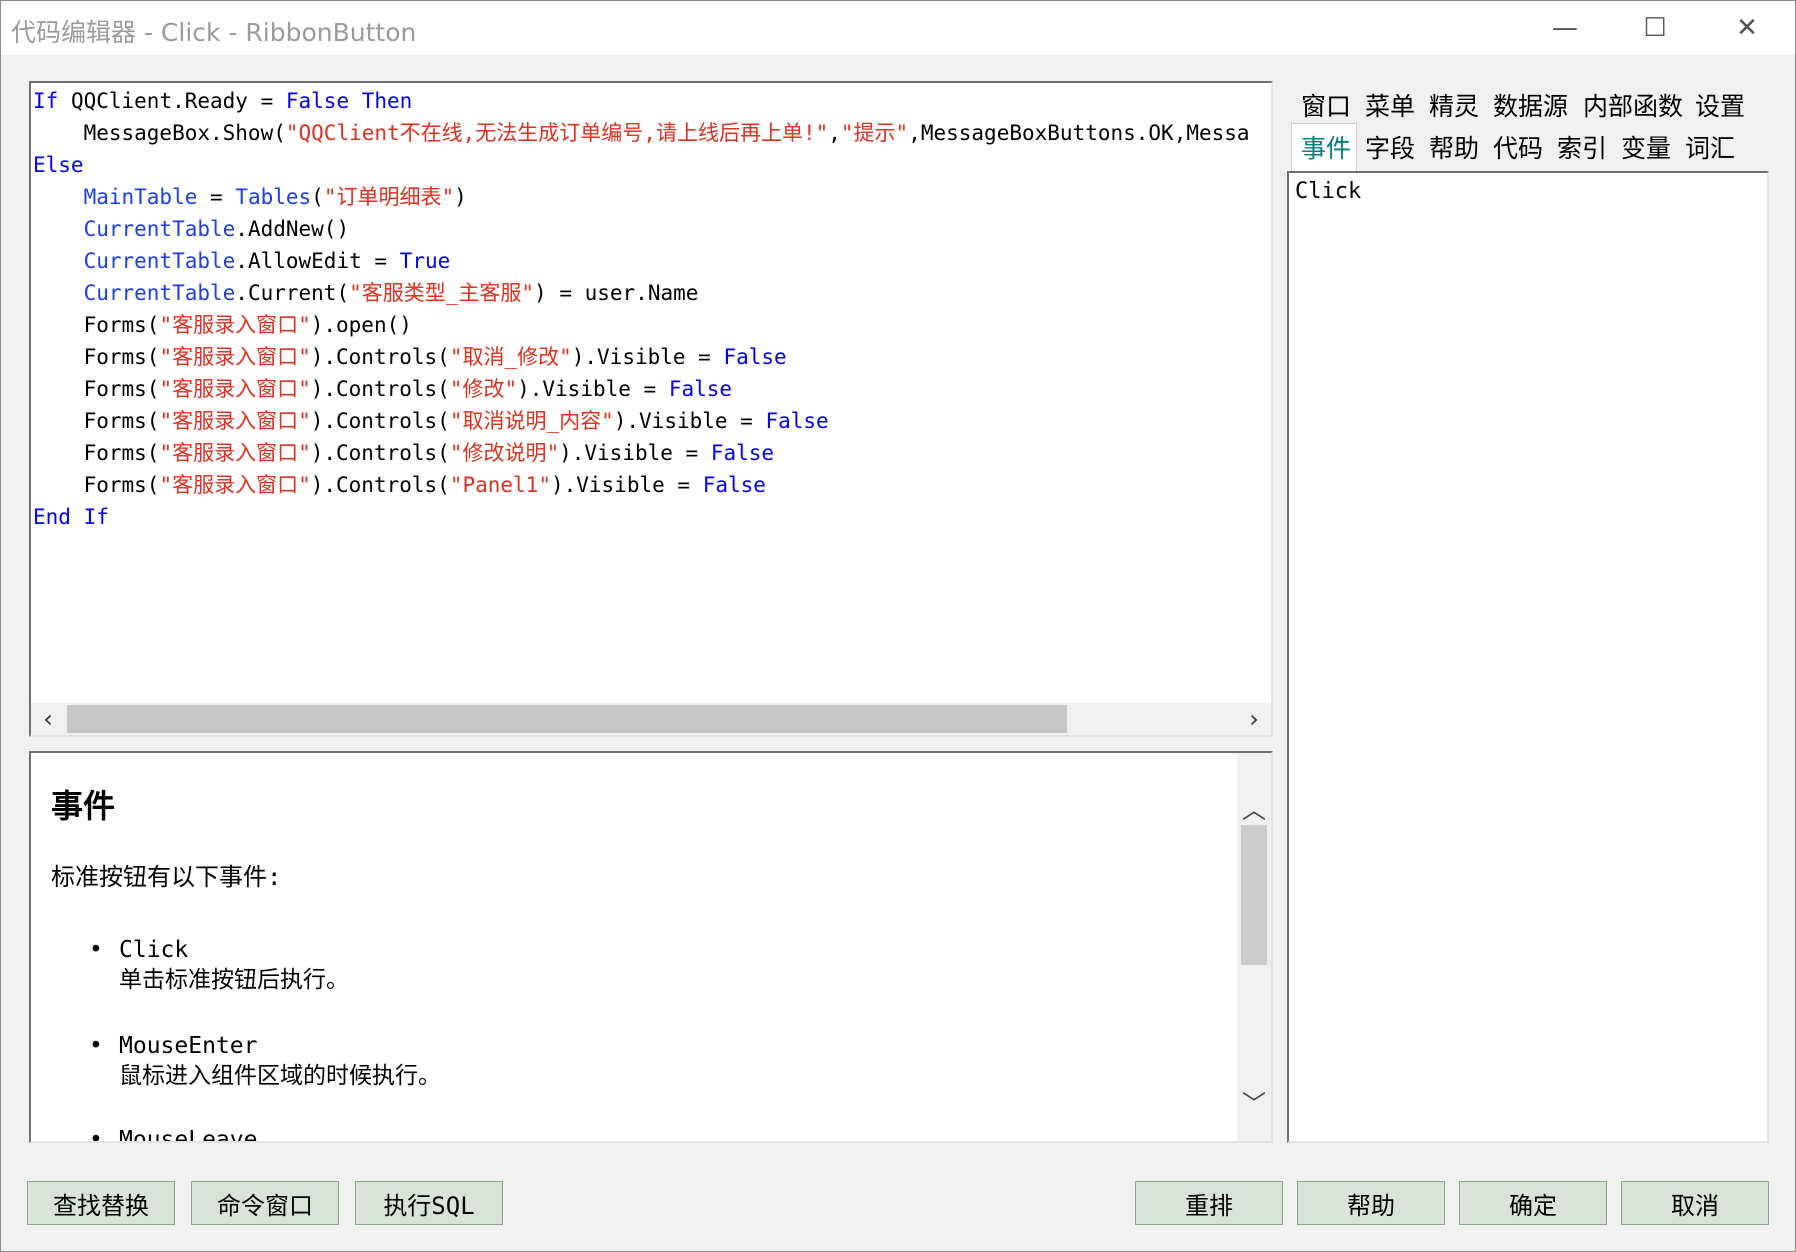 Image resolution: width=1796 pixels, height=1252 pixels. Describe the element at coordinates (1254, 807) in the screenshot. I see `scroll-up-icon: ︿` at that location.